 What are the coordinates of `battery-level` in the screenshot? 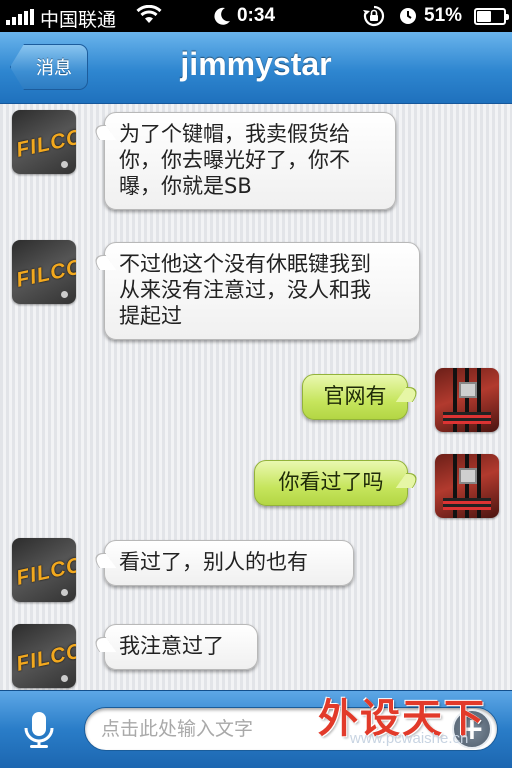 It's located at (484, 16).